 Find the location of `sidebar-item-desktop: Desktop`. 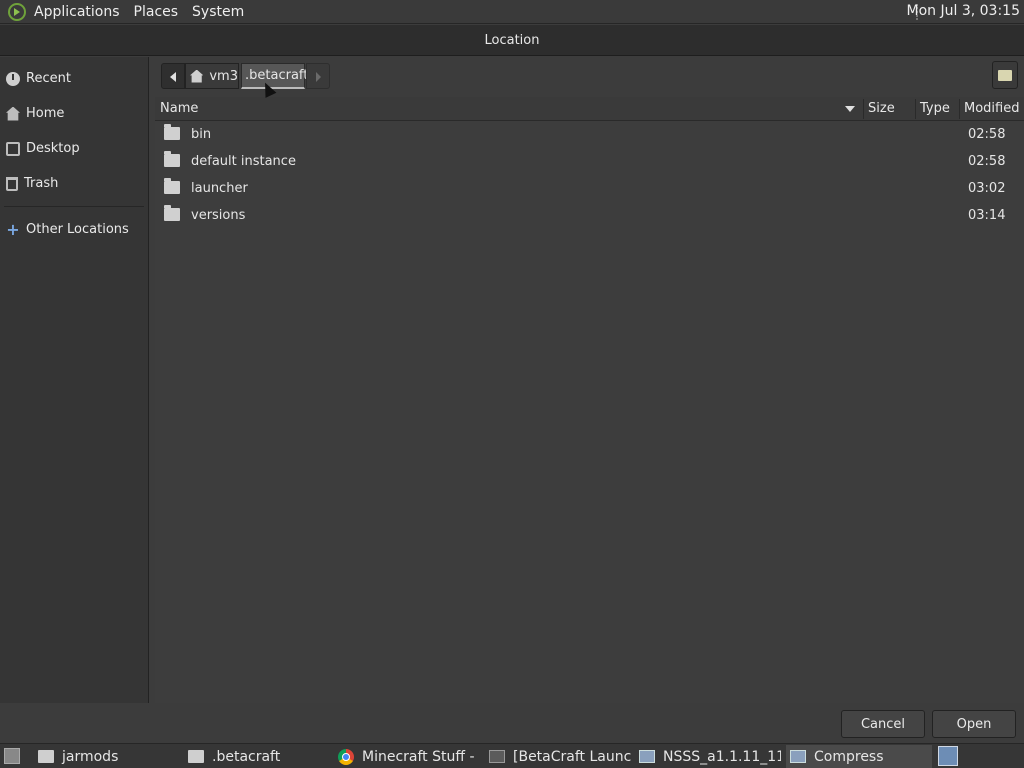

sidebar-item-desktop: Desktop is located at coordinates (74, 148).